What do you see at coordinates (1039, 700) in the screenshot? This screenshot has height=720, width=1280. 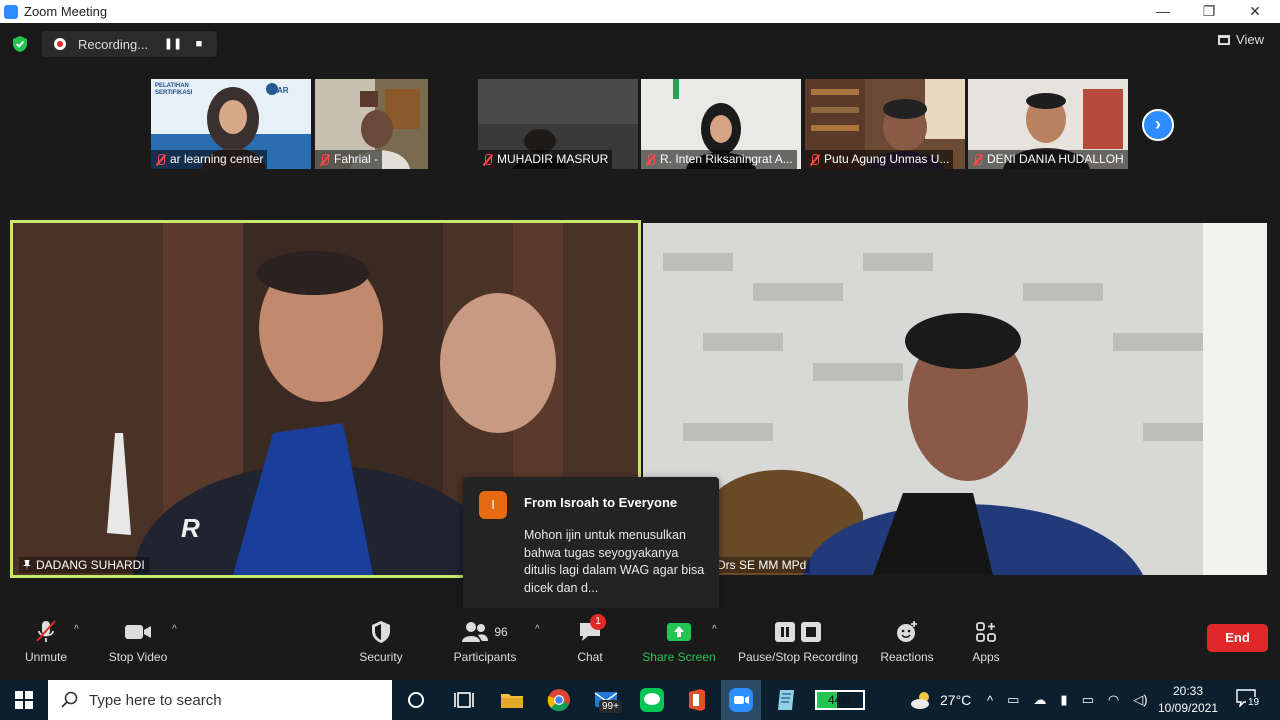 I see `onedrive-icon: ☁` at bounding box center [1039, 700].